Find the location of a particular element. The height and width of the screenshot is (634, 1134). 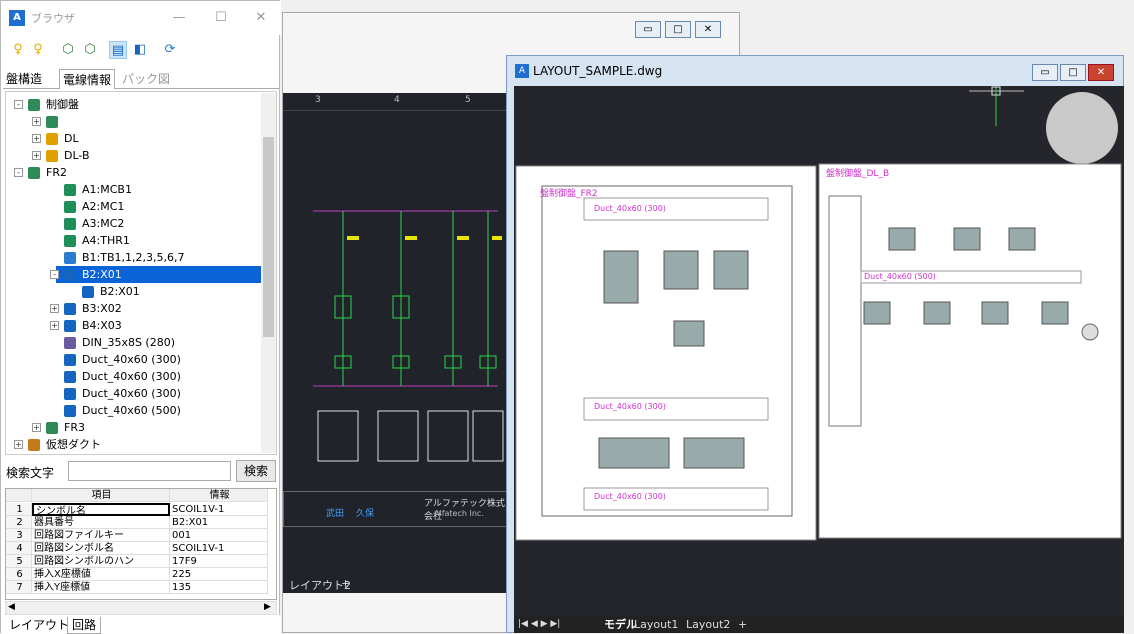

tab-layout2: Layout2 is located at coordinates (708, 624).